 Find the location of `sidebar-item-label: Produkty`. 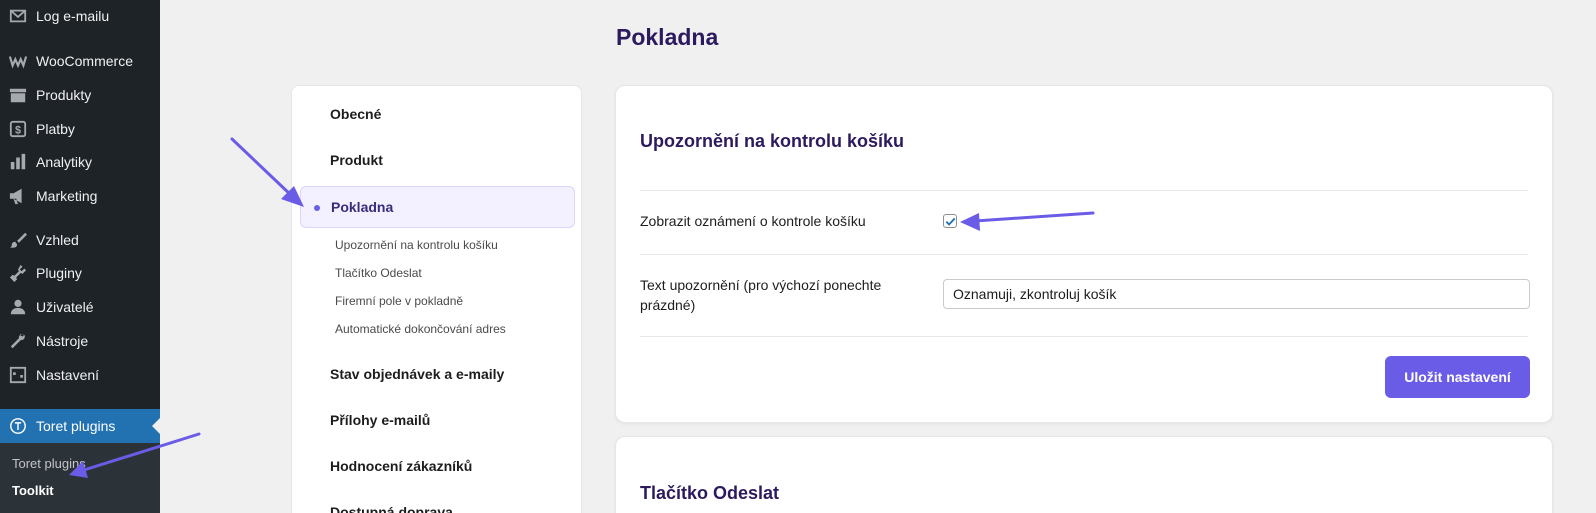

sidebar-item-label: Produkty is located at coordinates (64, 95).